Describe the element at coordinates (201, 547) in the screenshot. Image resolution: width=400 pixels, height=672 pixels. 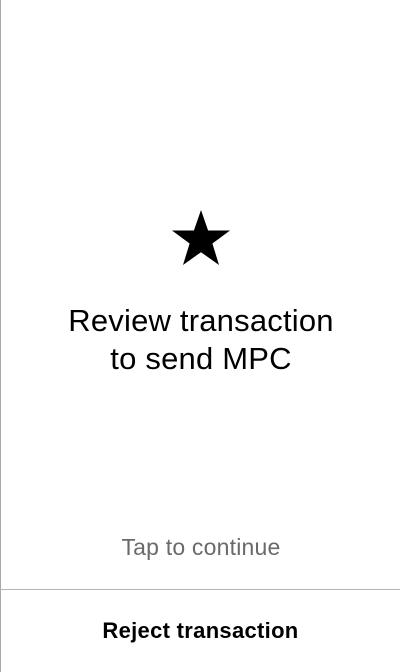
I see `tap-to-continue-hint: Tap to continue` at that location.